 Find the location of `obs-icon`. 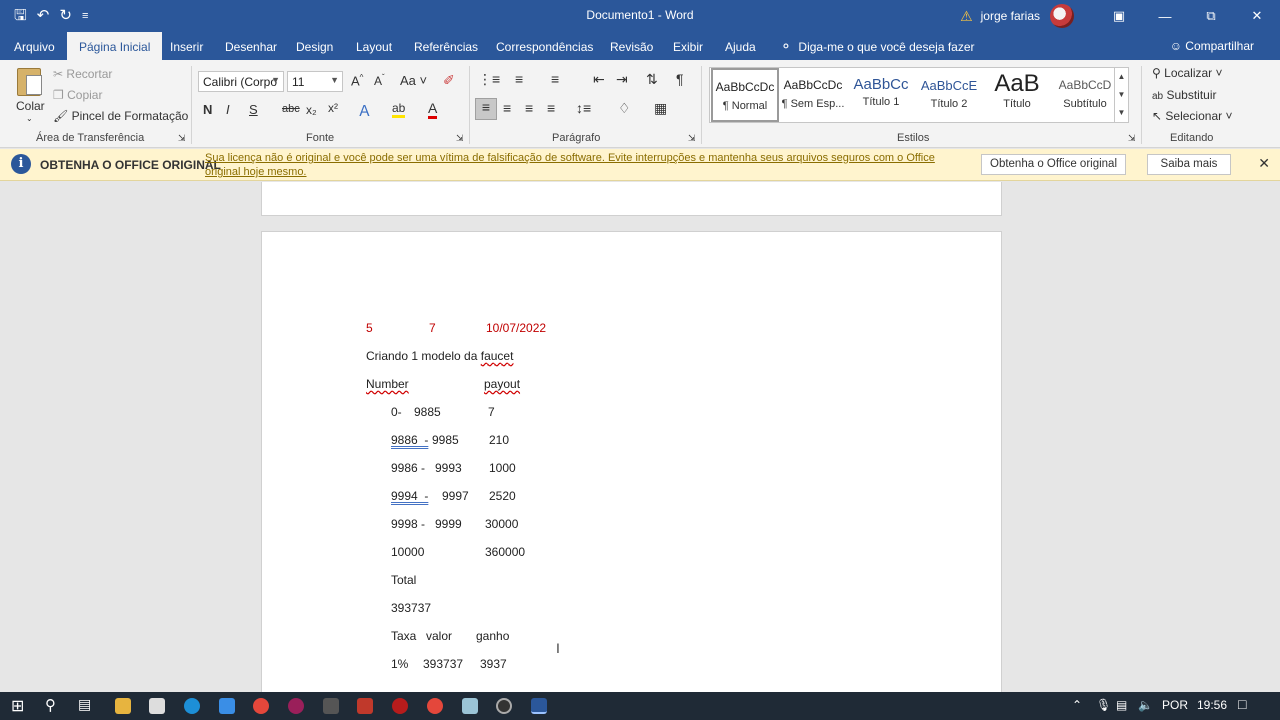

obs-icon is located at coordinates (504, 706).